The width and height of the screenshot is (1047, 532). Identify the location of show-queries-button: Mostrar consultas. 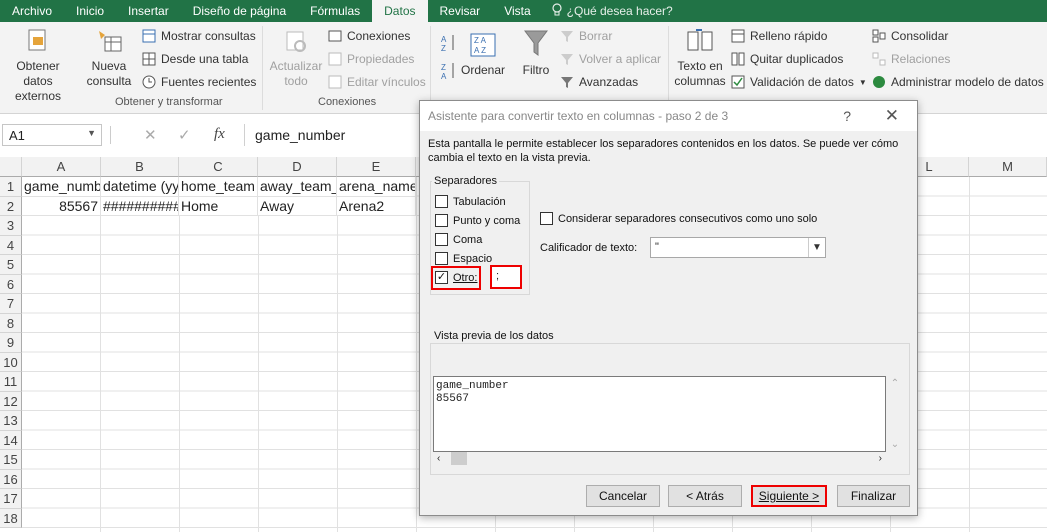
(199, 36).